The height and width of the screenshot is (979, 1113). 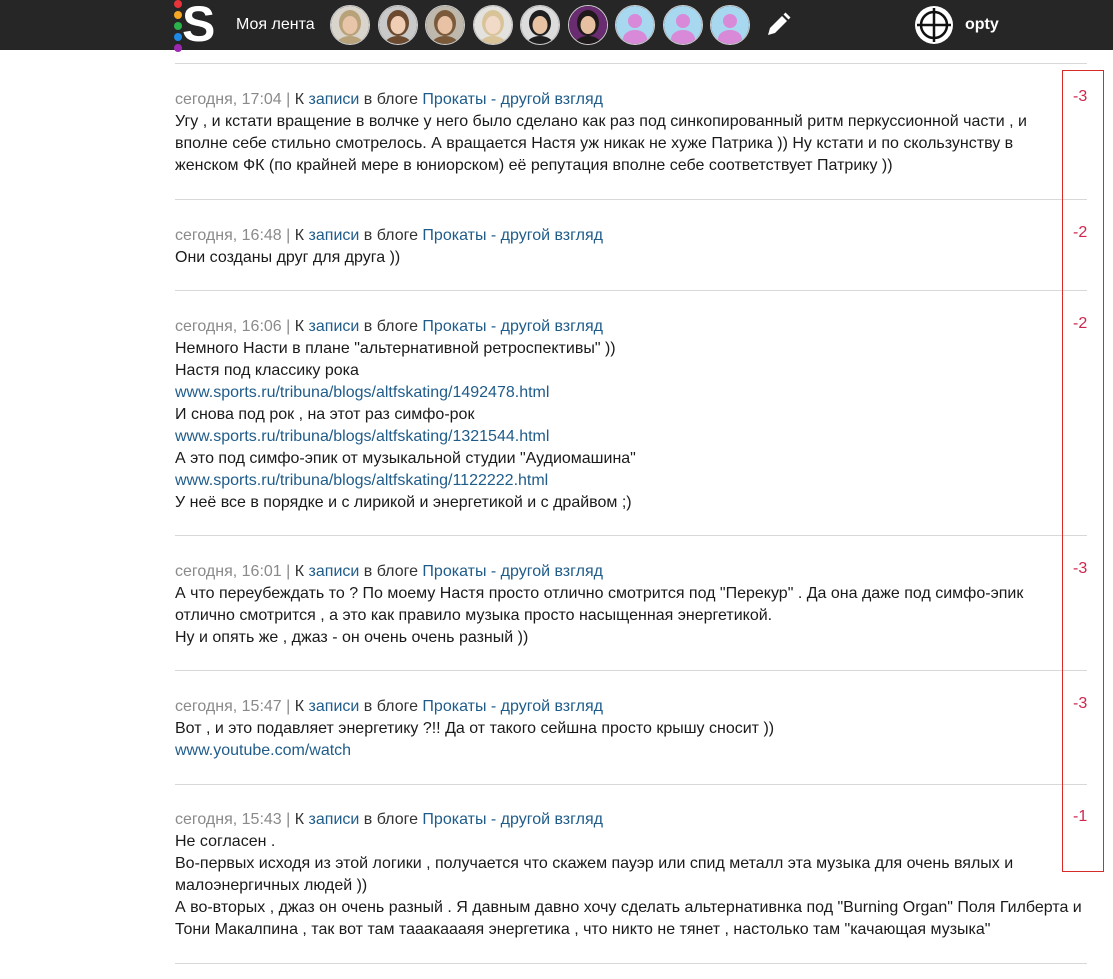 What do you see at coordinates (199, 26) in the screenshot?
I see `logo-letter: S` at bounding box center [199, 26].